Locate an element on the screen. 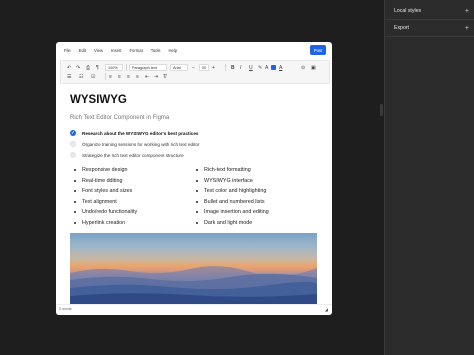  redo-icon: ↷ is located at coordinates (78, 68).